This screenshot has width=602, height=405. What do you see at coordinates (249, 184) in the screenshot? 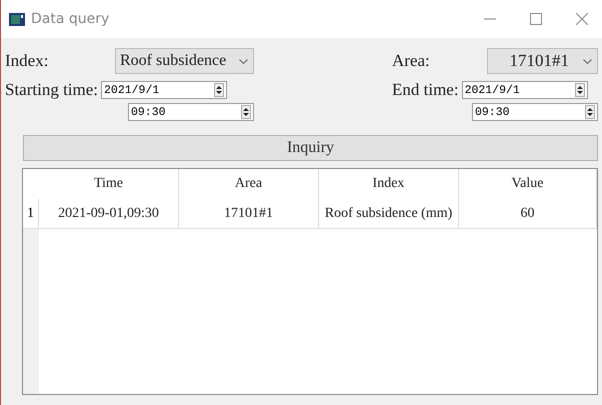
I see `column-header: Area` at bounding box center [249, 184].